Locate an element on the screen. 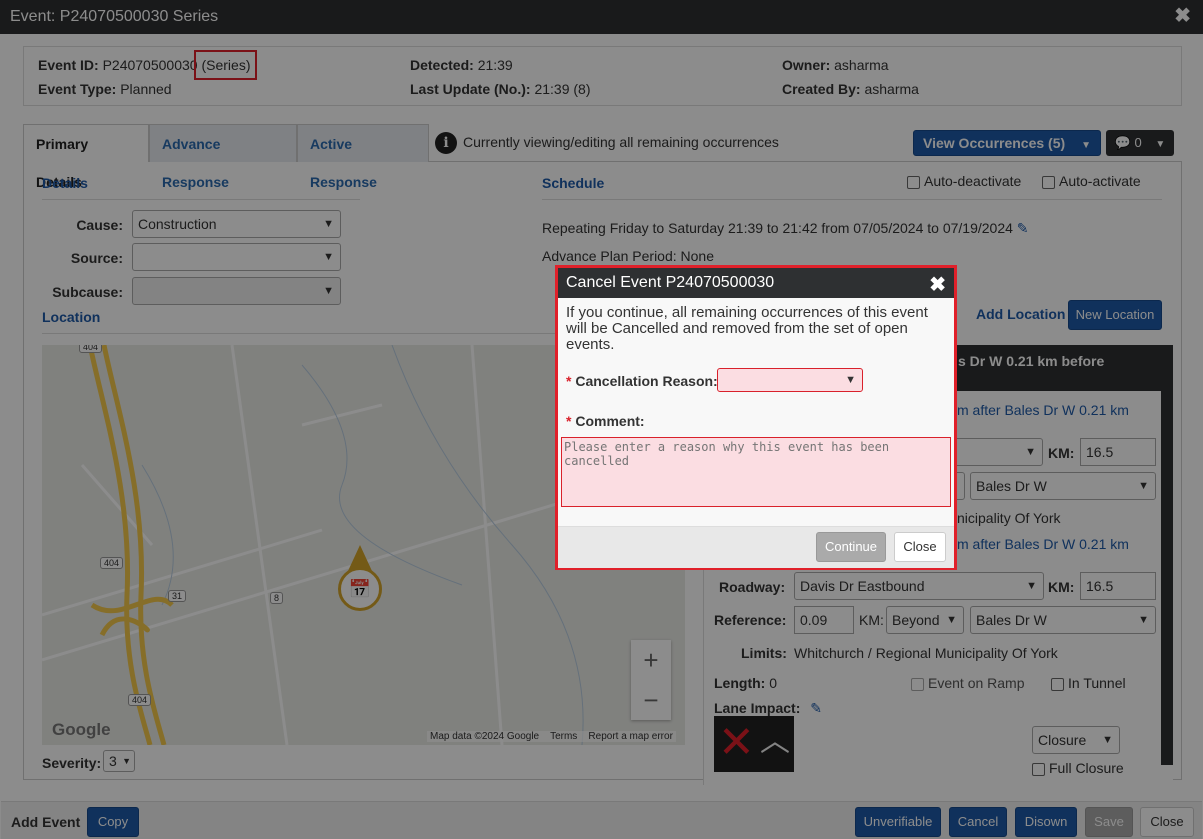 The image size is (1203, 839). cancellation-reason-label: * Cancellation Reason: is located at coordinates (642, 381).